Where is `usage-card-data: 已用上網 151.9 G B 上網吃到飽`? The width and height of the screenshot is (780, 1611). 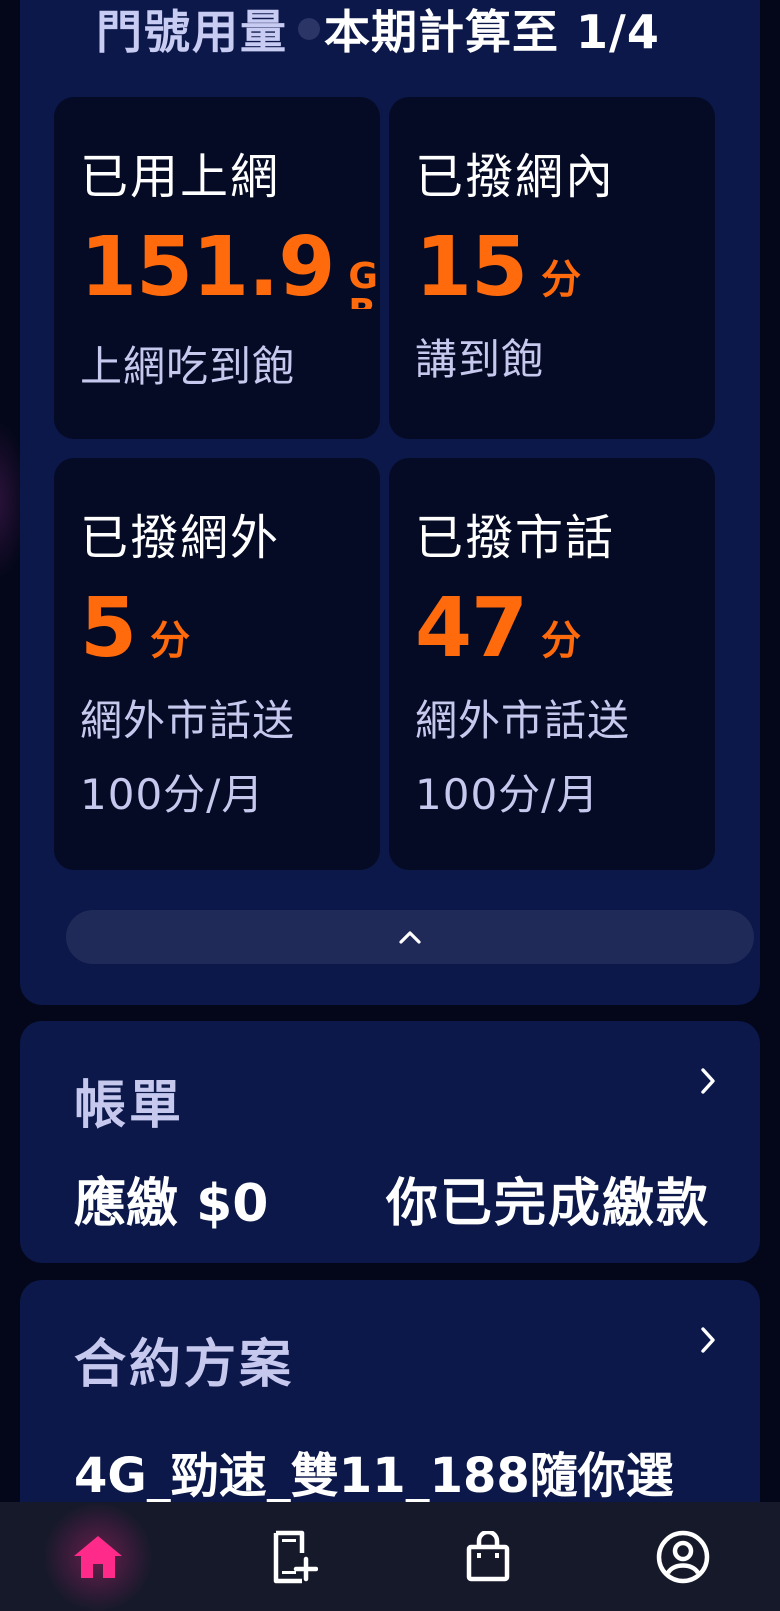
usage-card-data: 已用上網 151.9 G B 上網吃到飽 is located at coordinates (217, 268).